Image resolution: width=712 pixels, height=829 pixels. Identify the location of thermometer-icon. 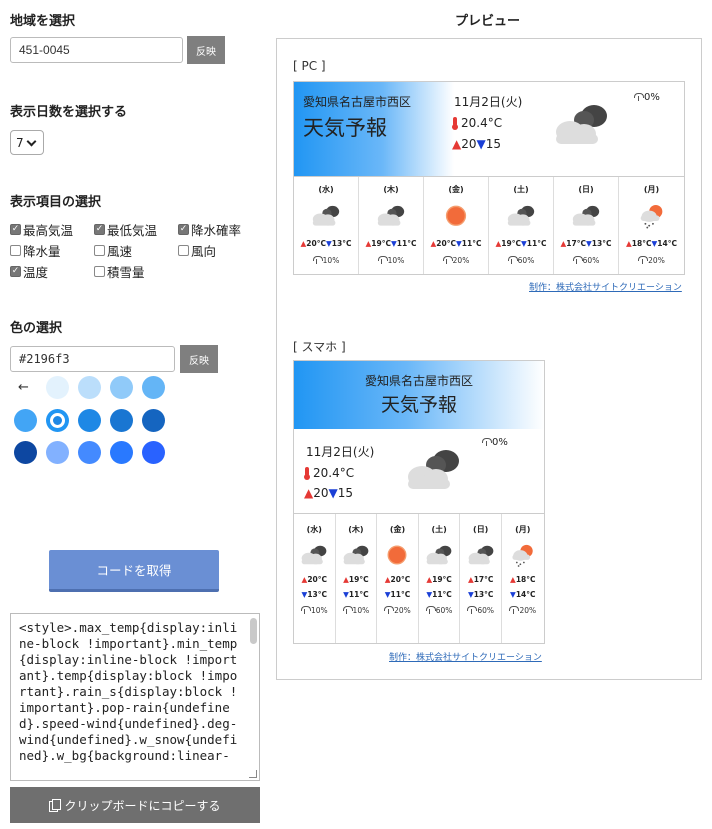
(455, 123).